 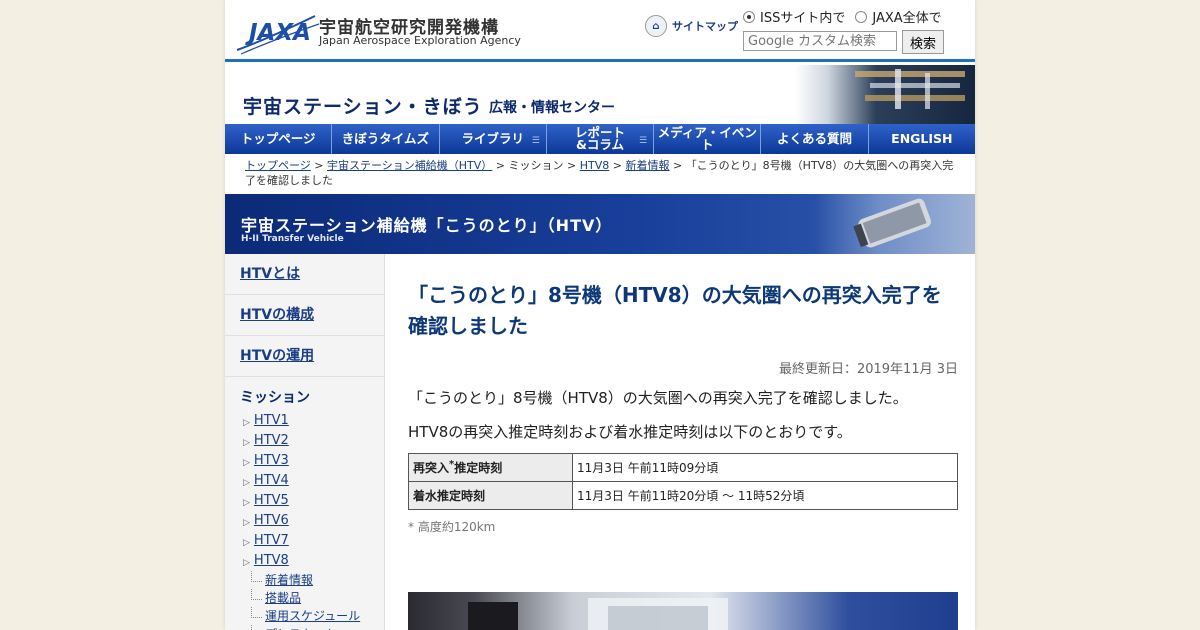 What do you see at coordinates (271, 421) in the screenshot?
I see `mission-link: HTV1` at bounding box center [271, 421].